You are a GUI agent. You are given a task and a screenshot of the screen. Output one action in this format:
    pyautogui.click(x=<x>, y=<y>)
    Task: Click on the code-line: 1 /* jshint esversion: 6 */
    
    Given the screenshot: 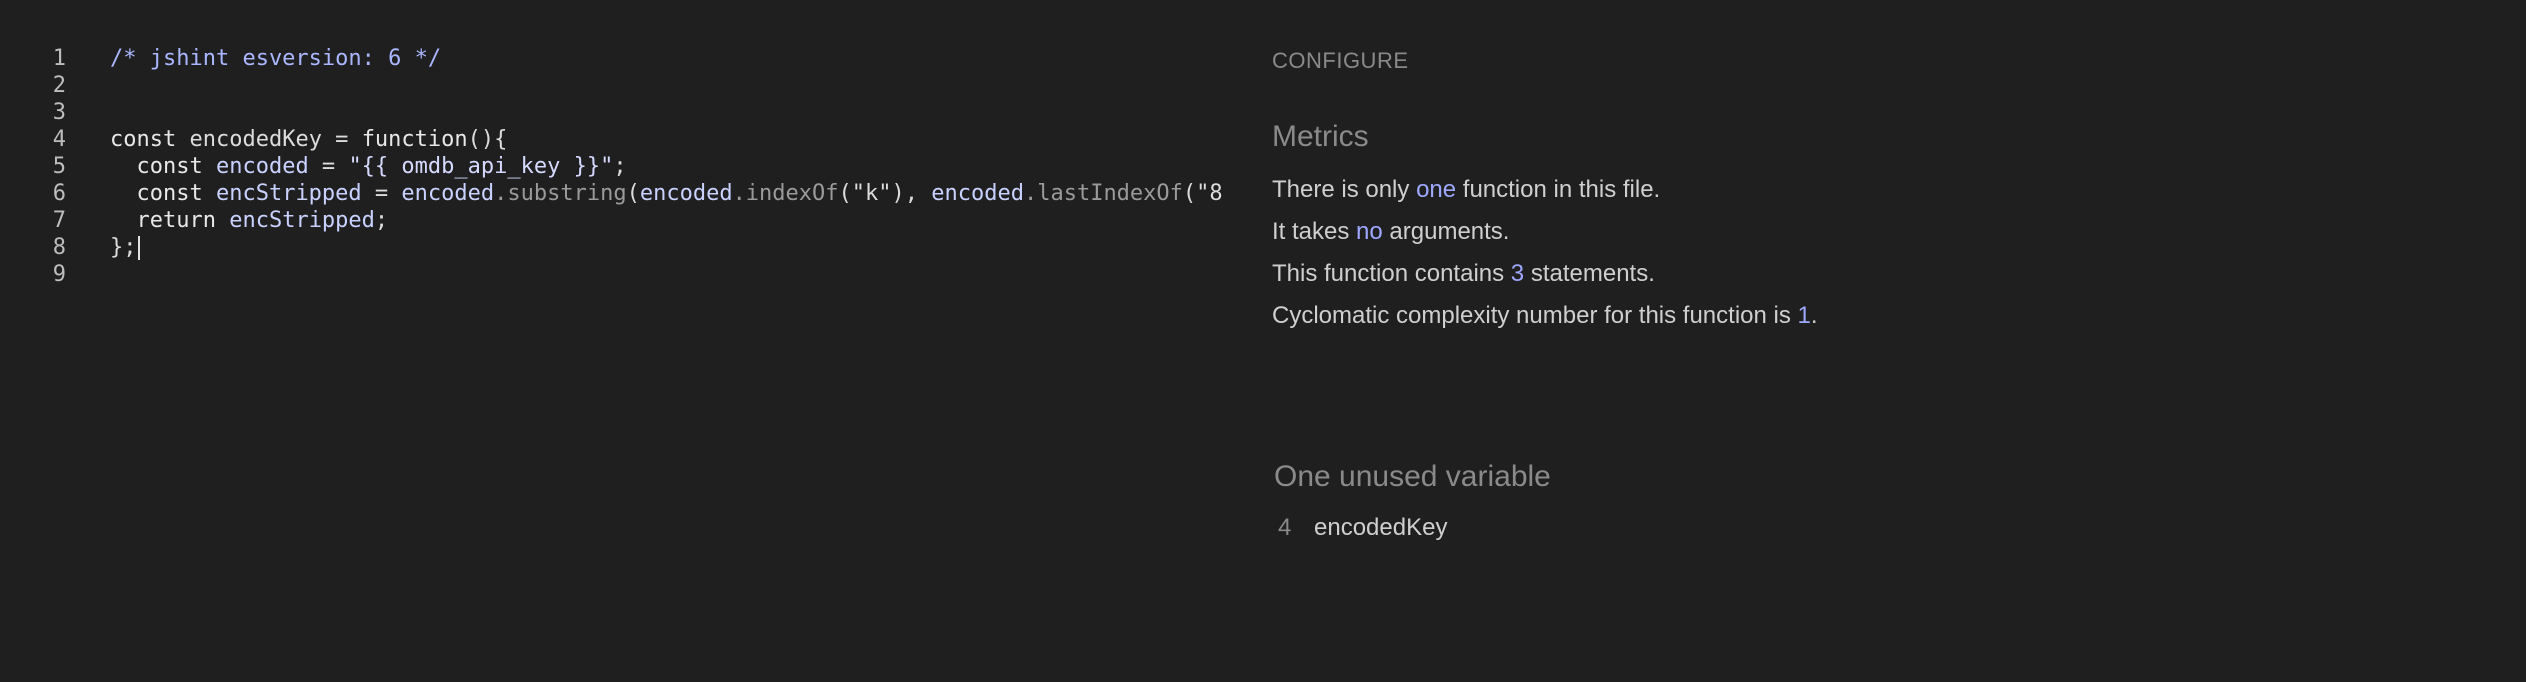 What is the action you would take?
    pyautogui.click(x=616, y=58)
    